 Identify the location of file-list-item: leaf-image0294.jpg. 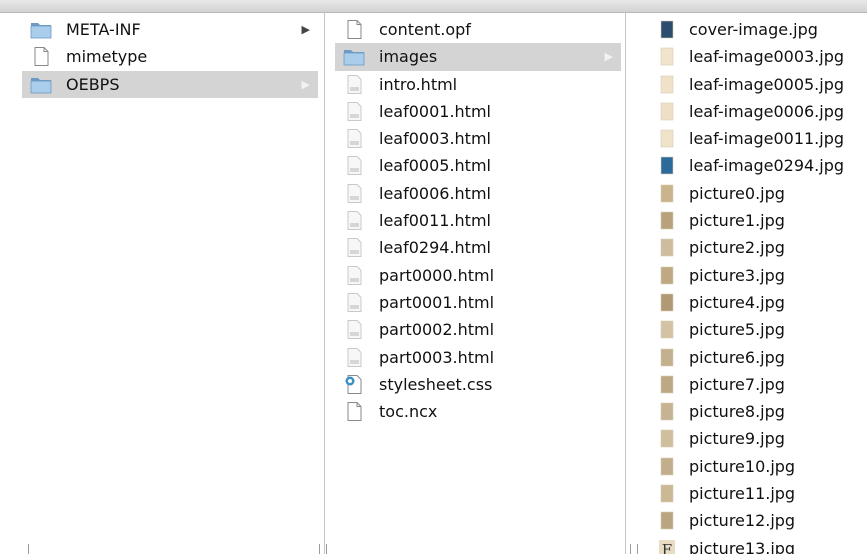
(761, 165).